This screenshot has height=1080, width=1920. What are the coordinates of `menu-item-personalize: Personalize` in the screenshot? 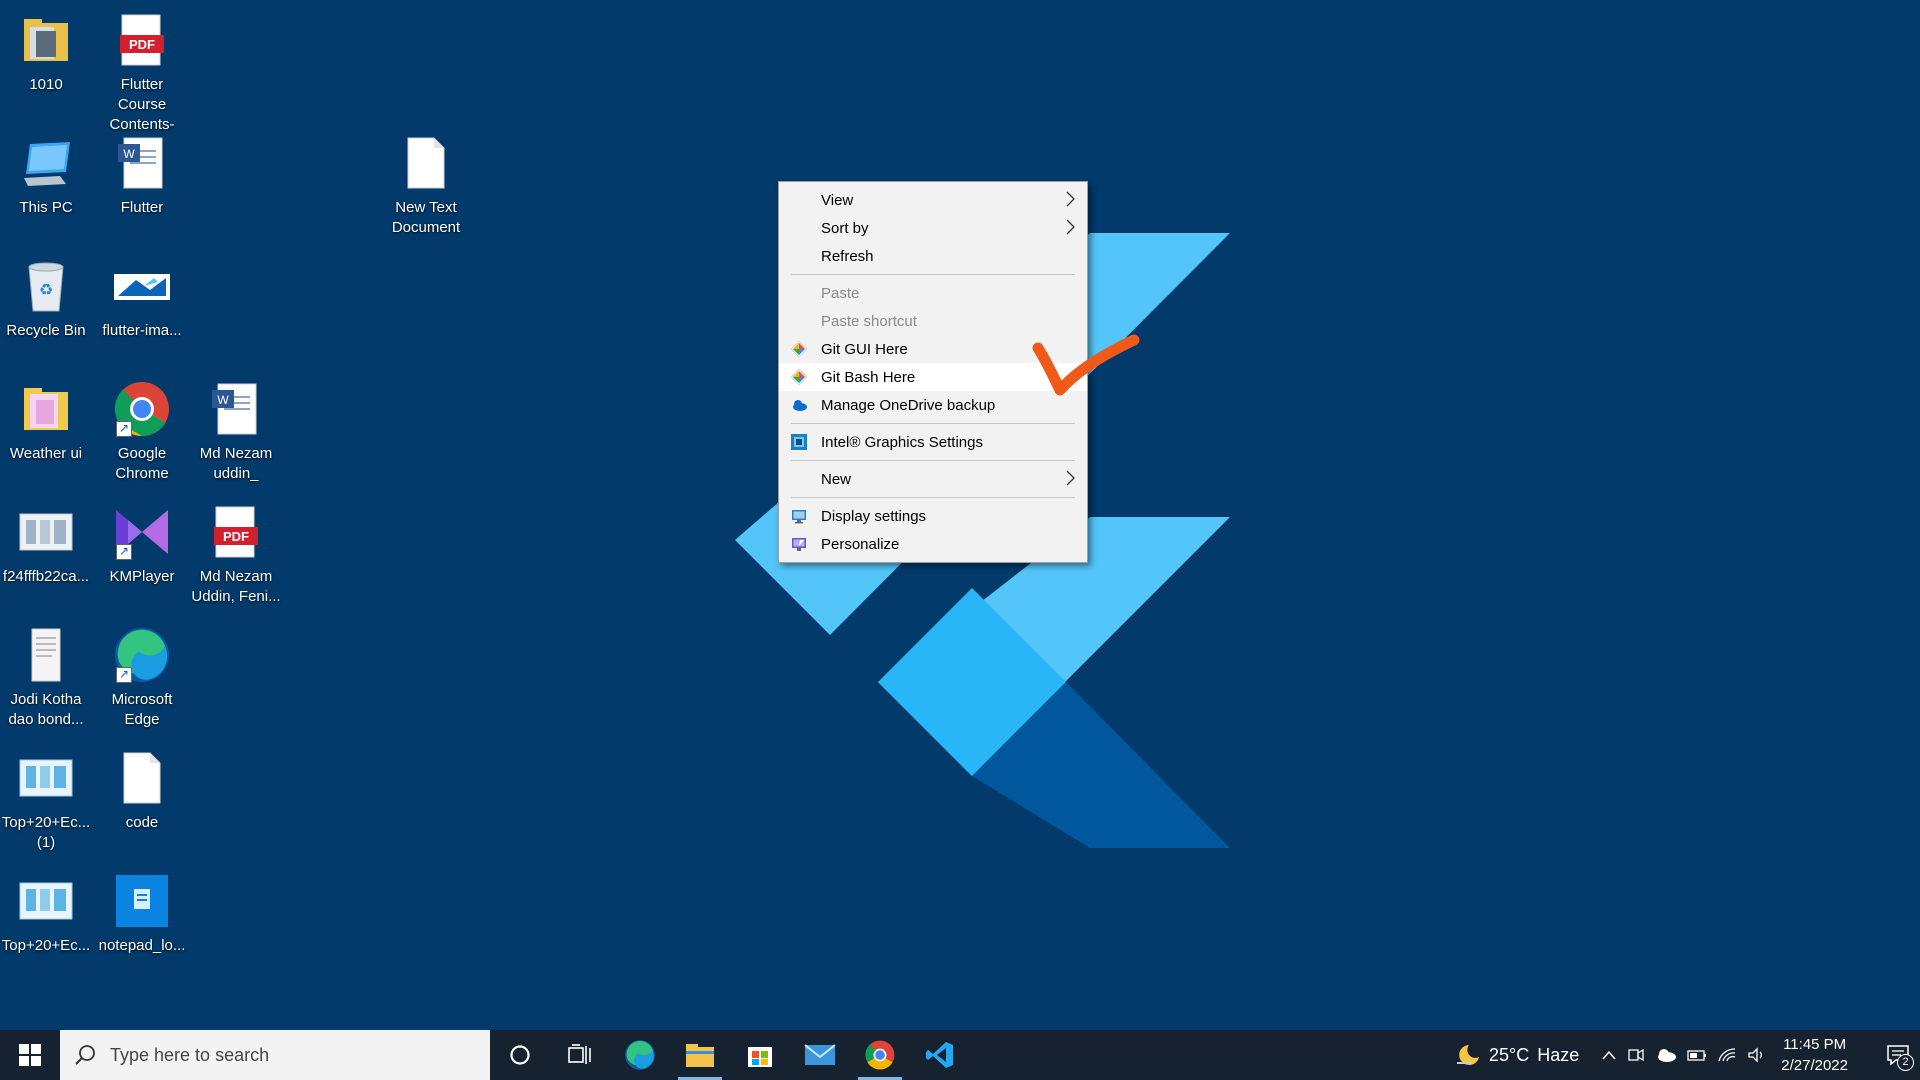 It's located at (933, 544).